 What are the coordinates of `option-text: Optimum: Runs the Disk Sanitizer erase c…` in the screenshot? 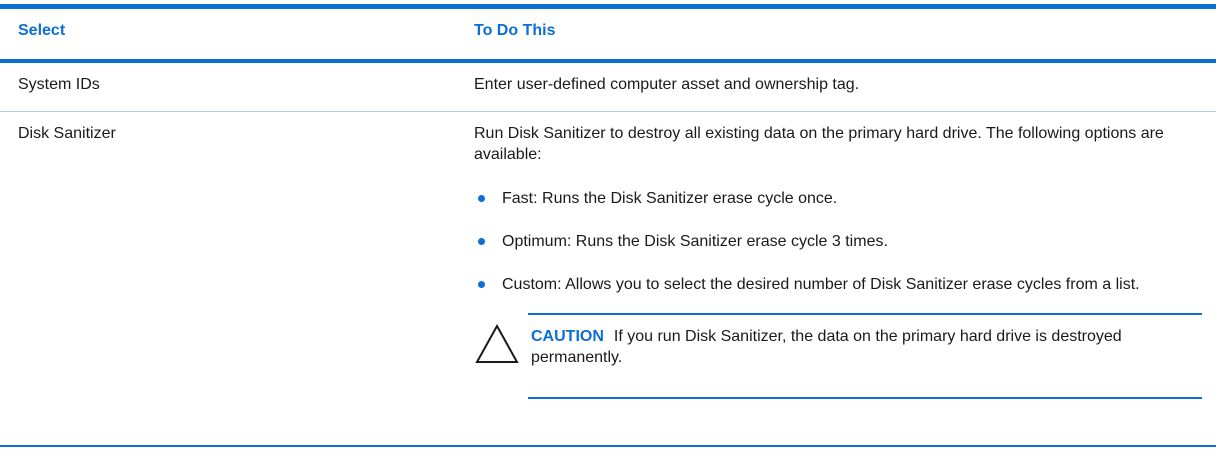 It's located at (695, 241).